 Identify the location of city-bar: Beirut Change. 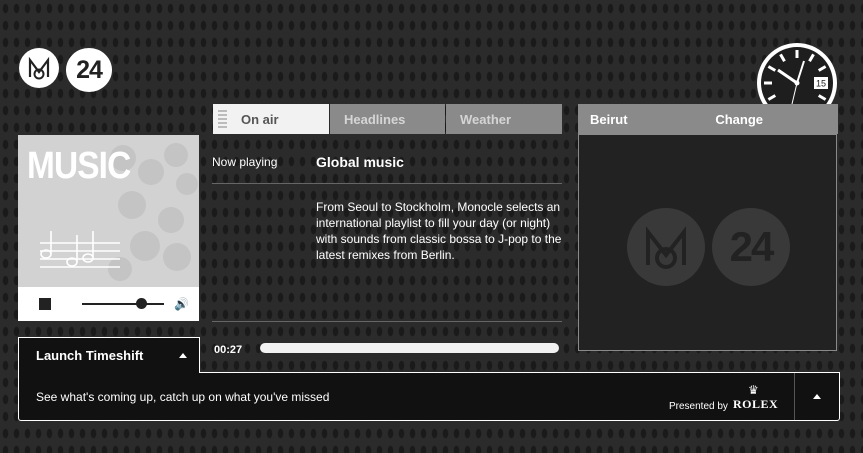
(708, 119).